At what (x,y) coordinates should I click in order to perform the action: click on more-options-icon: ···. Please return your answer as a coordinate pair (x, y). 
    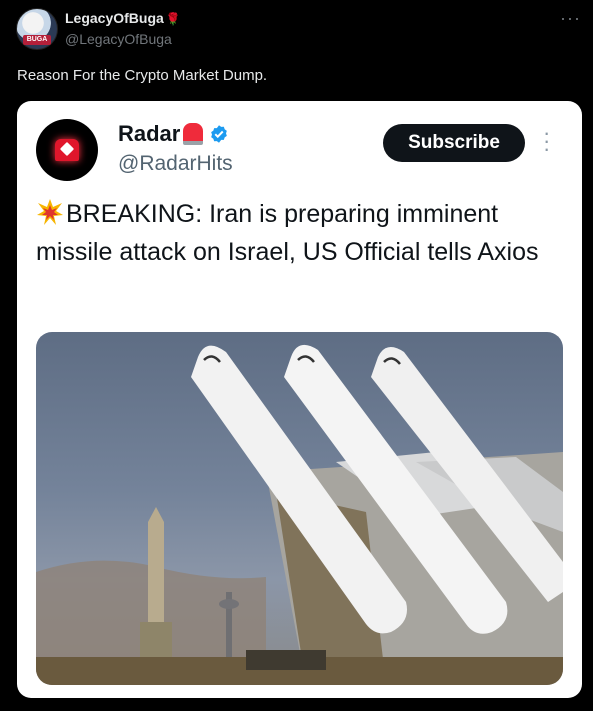
    Looking at the image, I should click on (570, 18).